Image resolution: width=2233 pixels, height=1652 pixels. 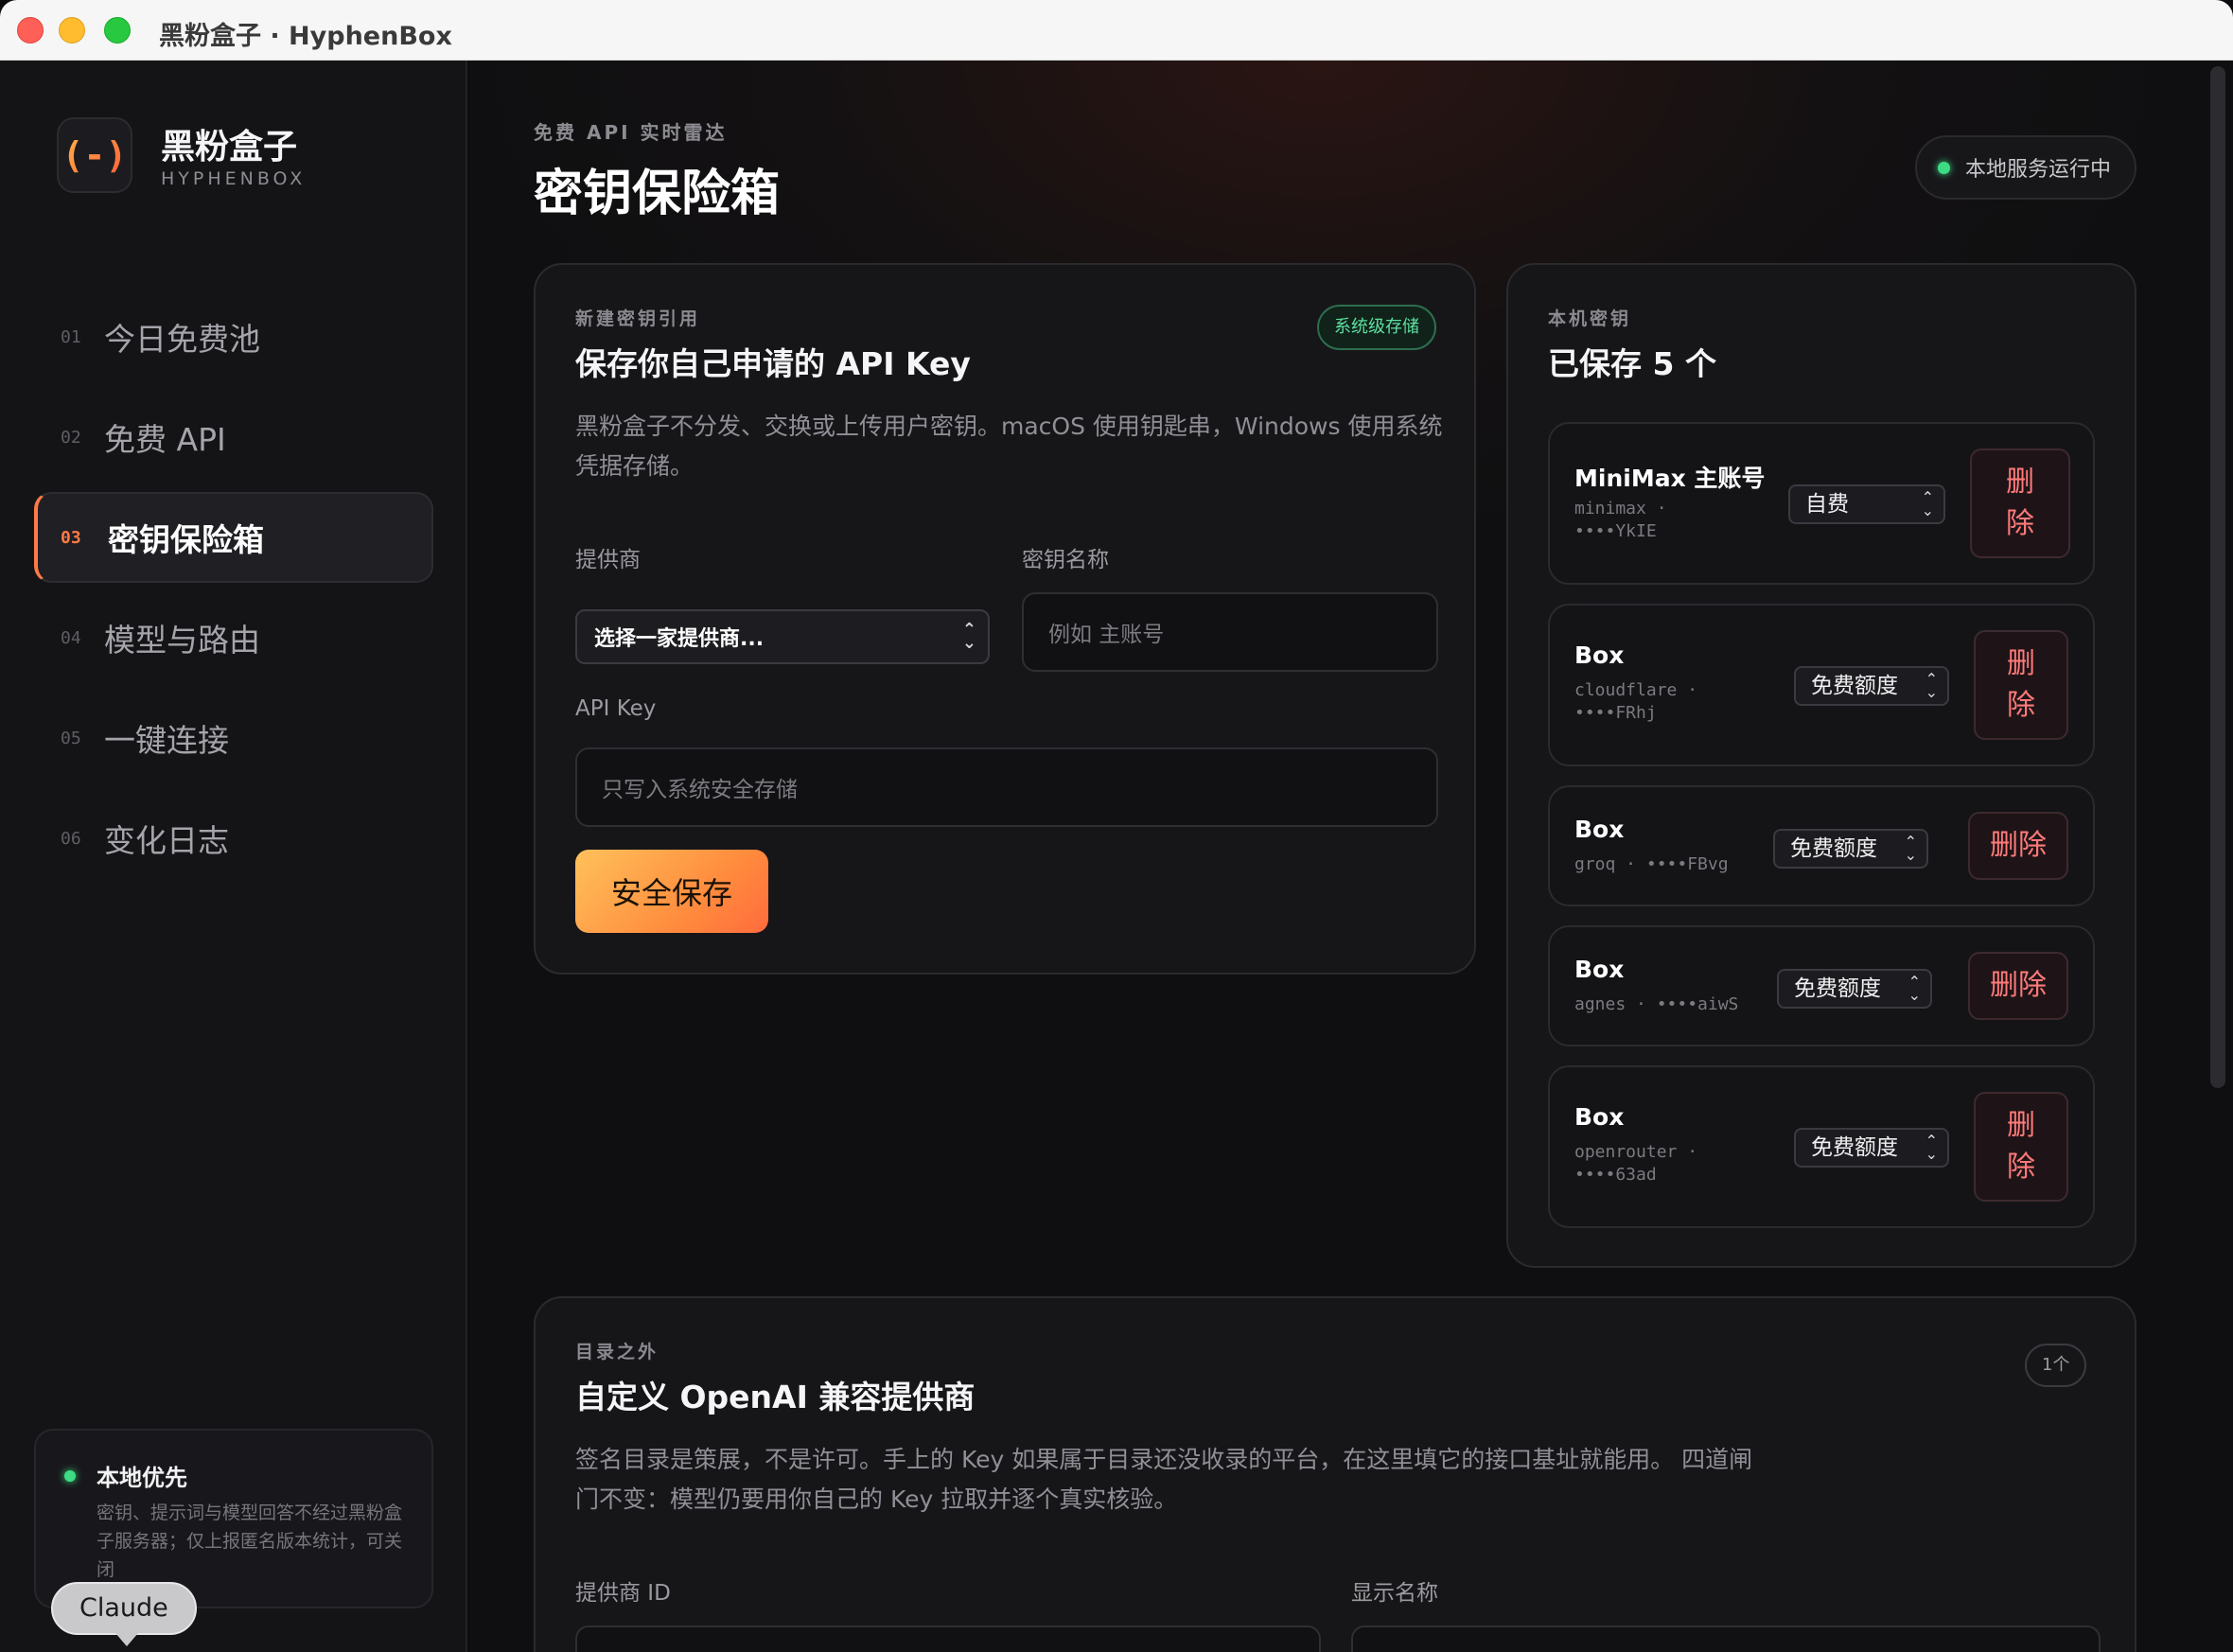 I want to click on saved-key-meta: groq · ••••FBvg, so click(x=1651, y=864).